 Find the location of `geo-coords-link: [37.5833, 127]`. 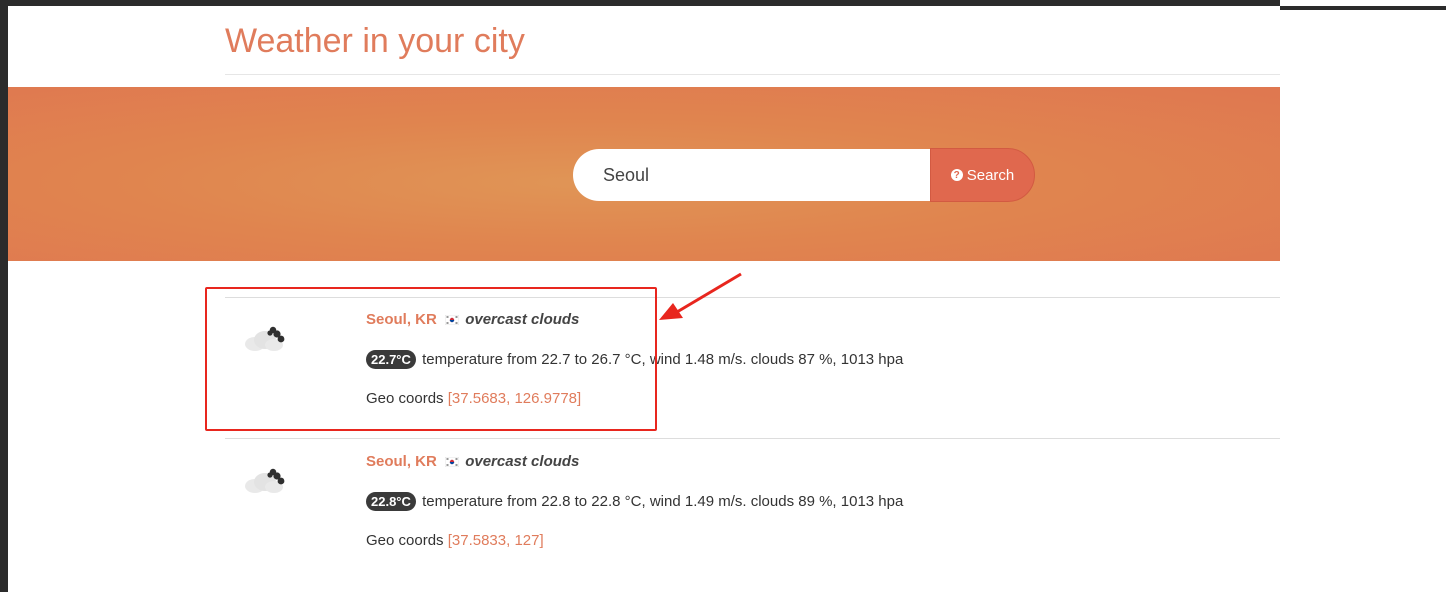

geo-coords-link: [37.5833, 127] is located at coordinates (496, 540).